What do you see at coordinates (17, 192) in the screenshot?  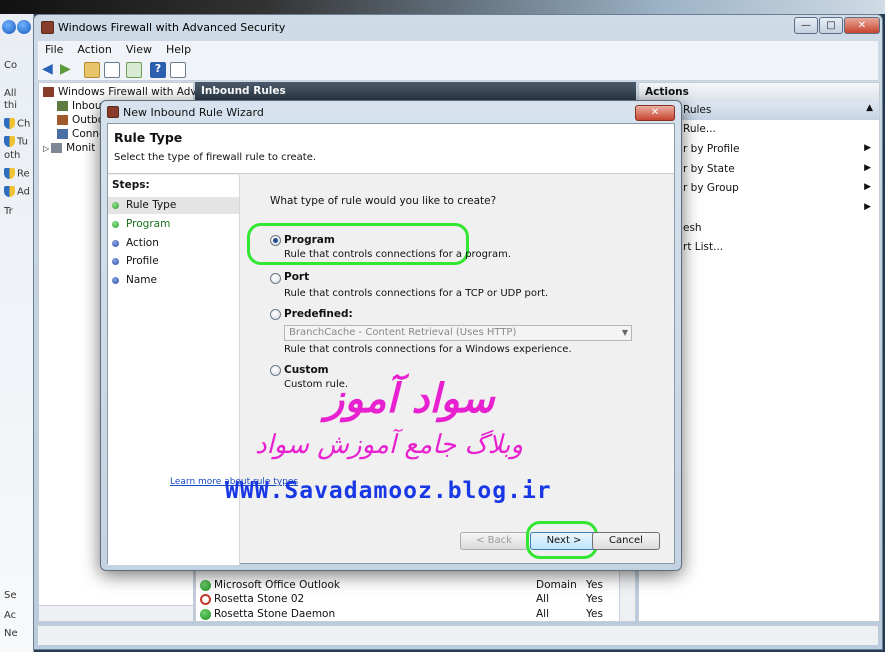 I see `side-link: Ad` at bounding box center [17, 192].